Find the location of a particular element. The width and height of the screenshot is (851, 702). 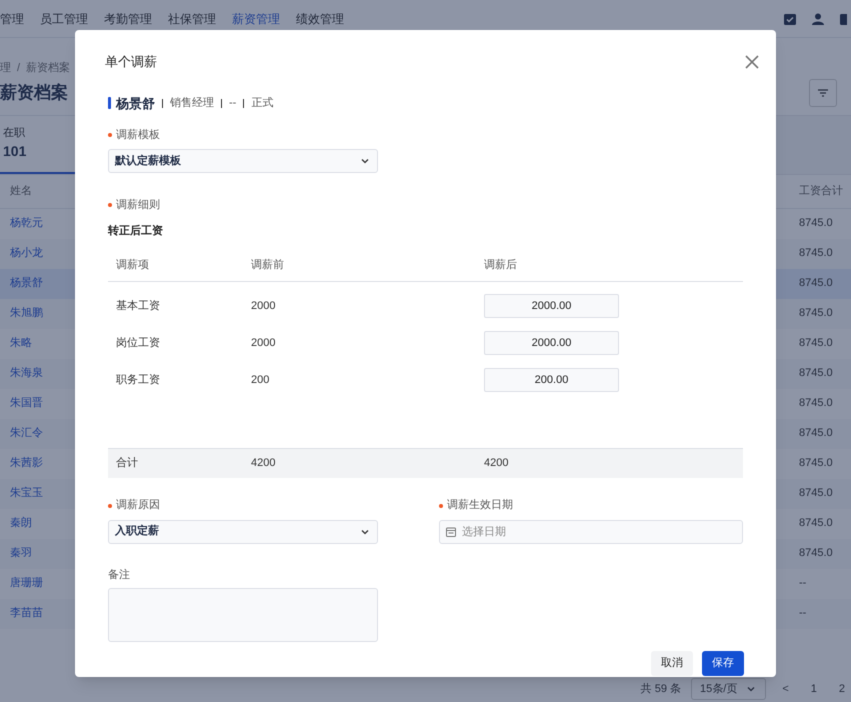

filter-button is located at coordinates (823, 92).